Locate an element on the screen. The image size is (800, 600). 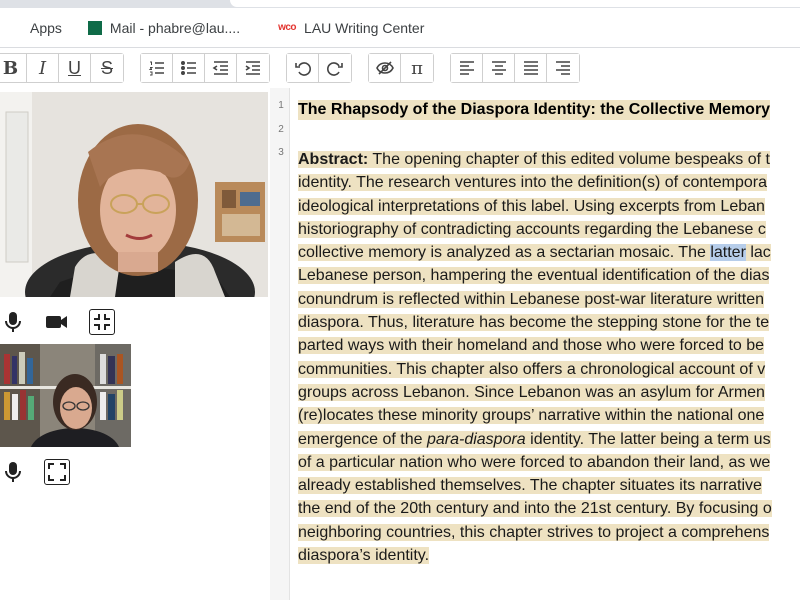
selected-word: latter is located at coordinates (728, 253).